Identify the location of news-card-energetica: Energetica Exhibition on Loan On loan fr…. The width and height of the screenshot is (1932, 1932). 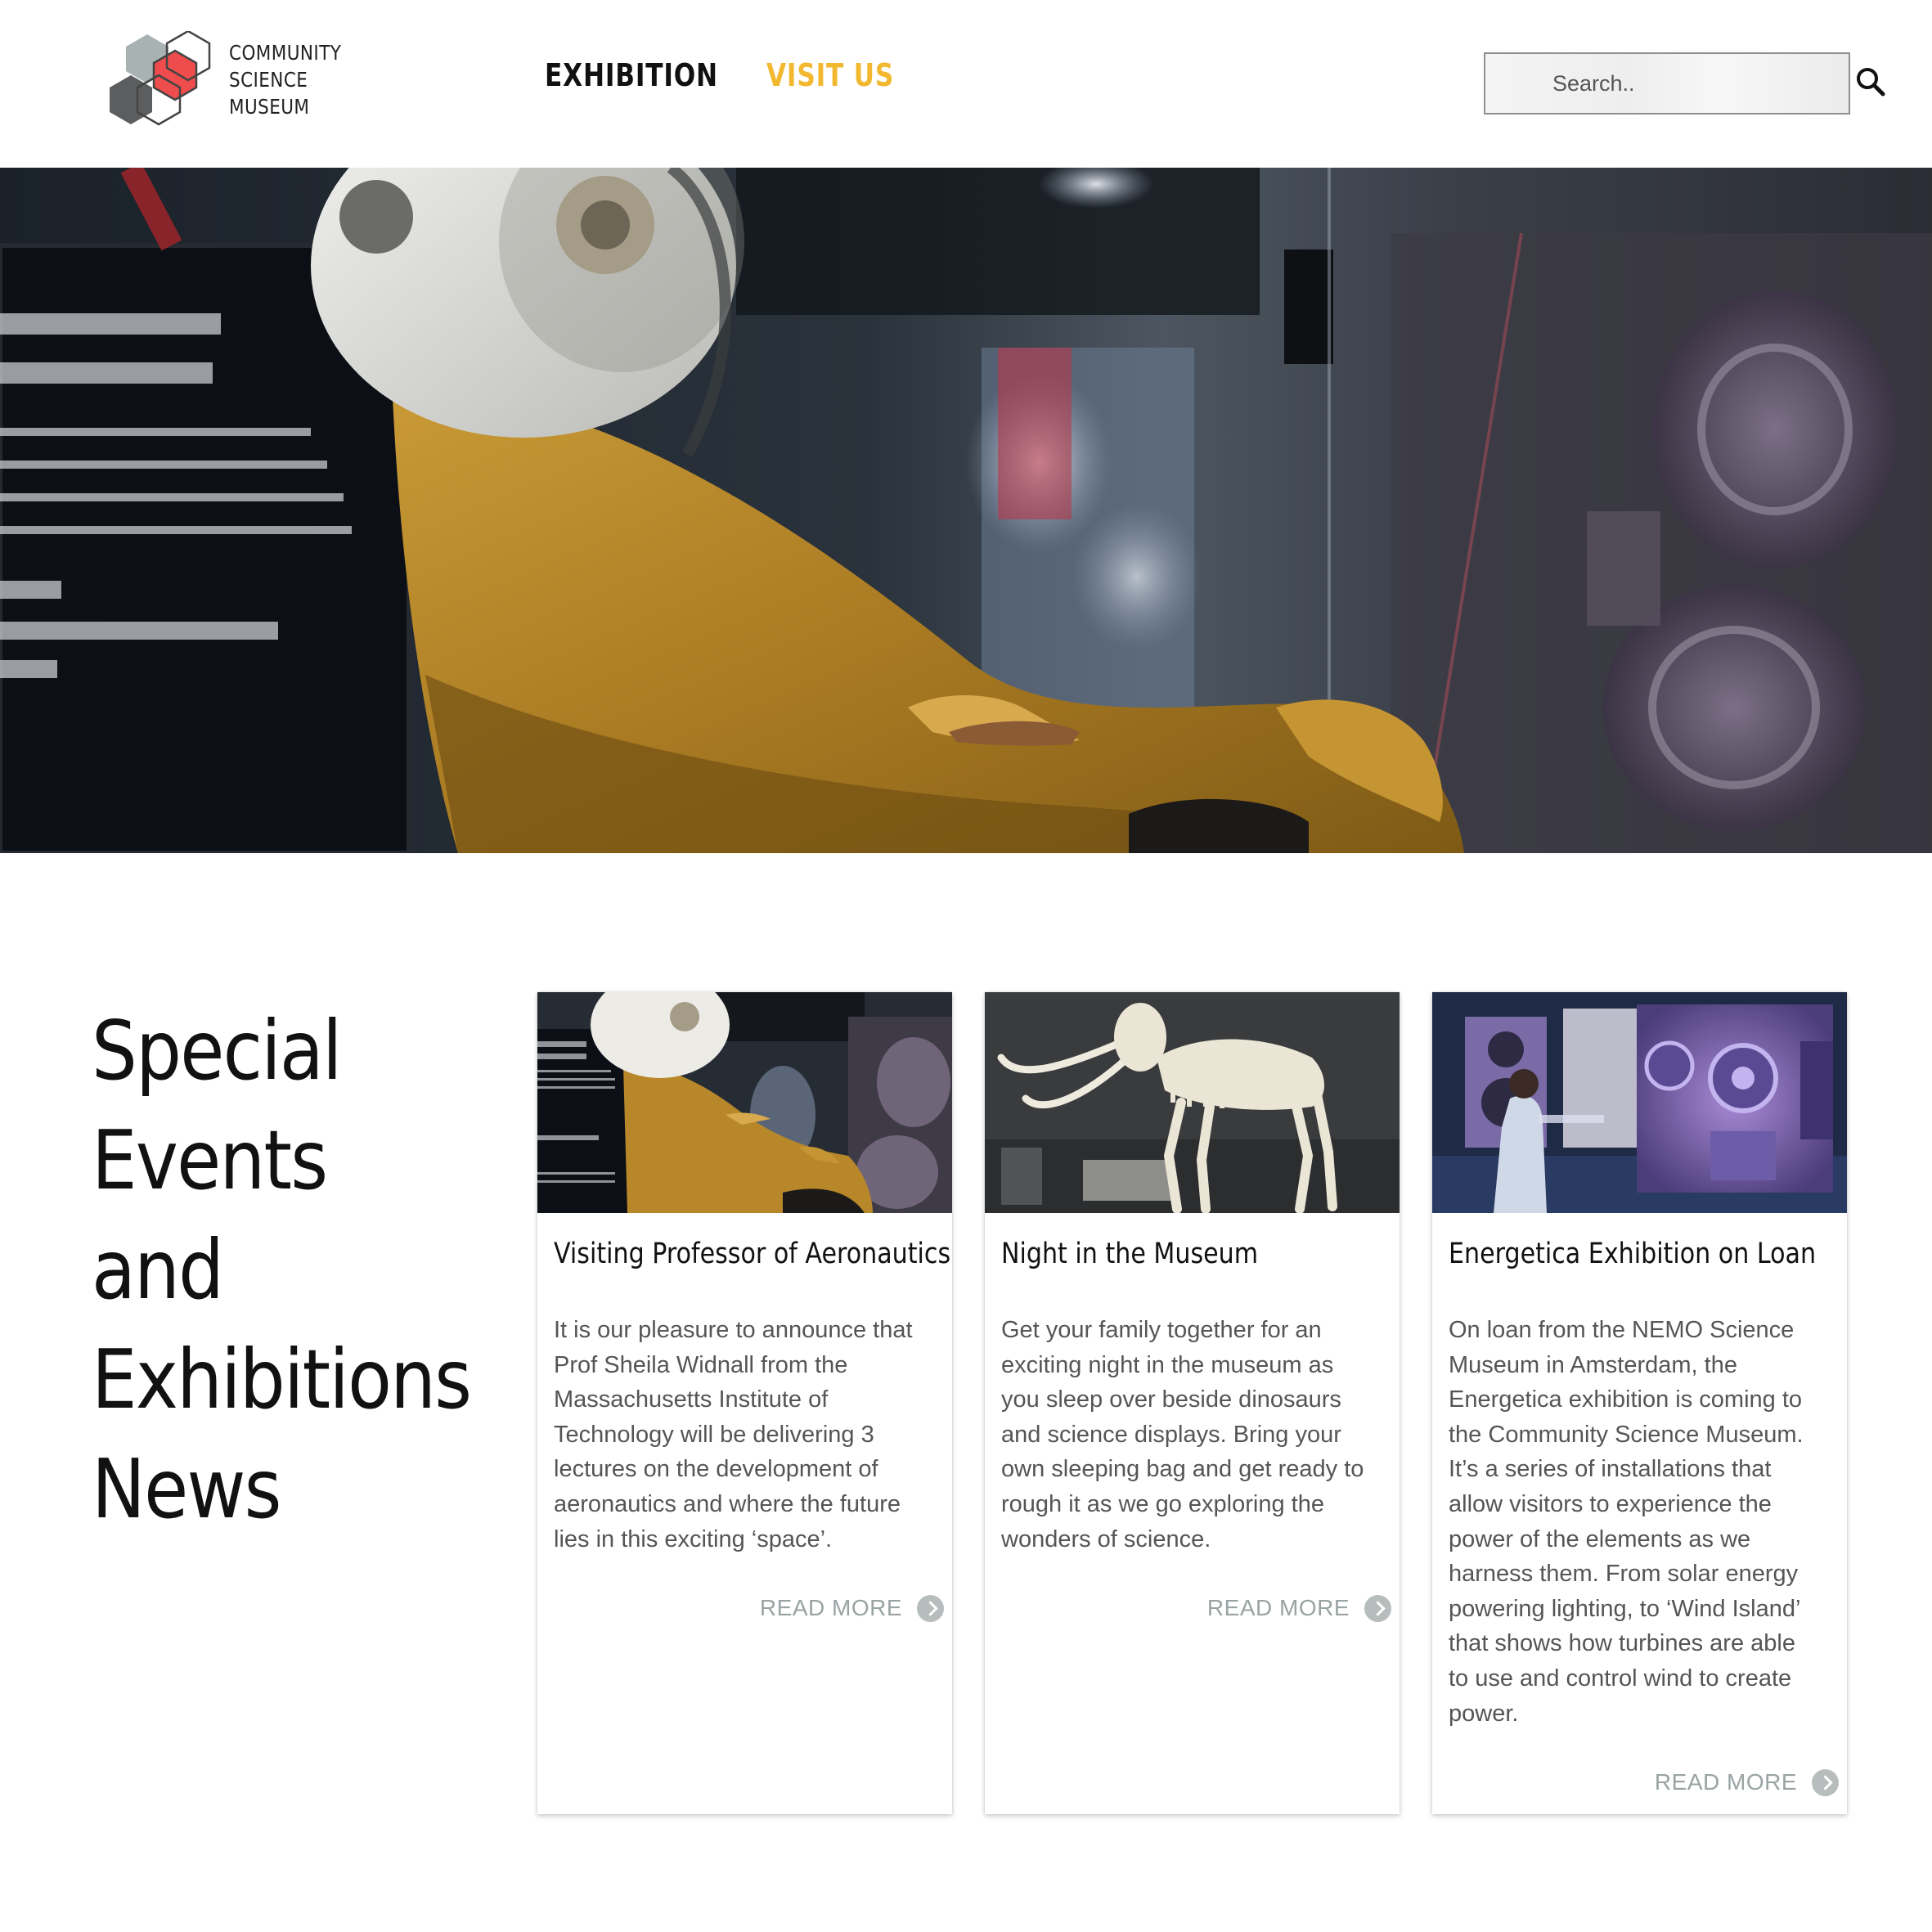
(1640, 1403).